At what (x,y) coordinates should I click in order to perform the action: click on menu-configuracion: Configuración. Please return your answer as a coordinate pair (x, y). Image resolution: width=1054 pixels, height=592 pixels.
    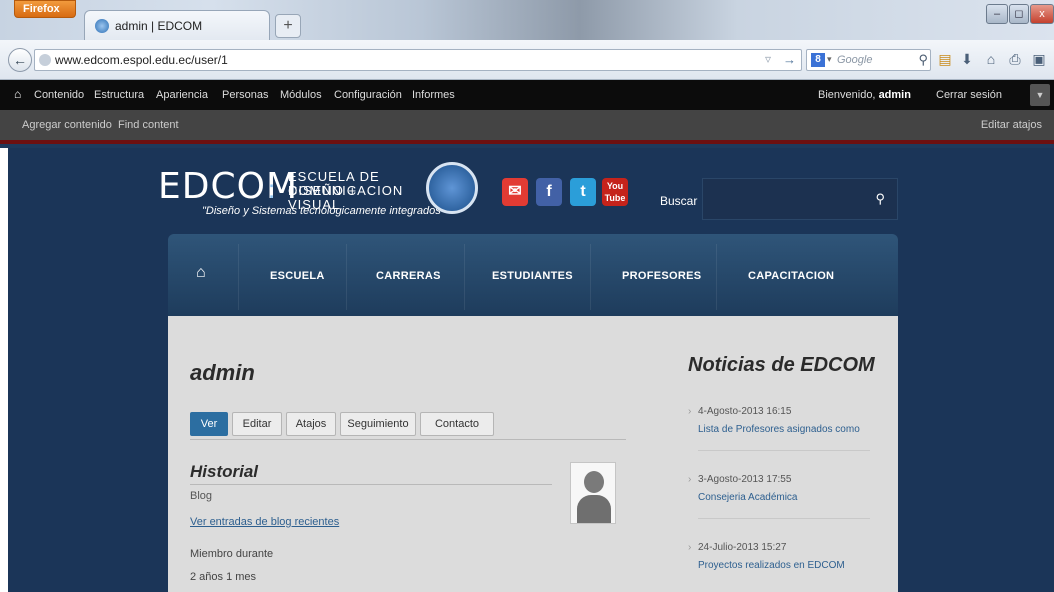
    Looking at the image, I should click on (368, 95).